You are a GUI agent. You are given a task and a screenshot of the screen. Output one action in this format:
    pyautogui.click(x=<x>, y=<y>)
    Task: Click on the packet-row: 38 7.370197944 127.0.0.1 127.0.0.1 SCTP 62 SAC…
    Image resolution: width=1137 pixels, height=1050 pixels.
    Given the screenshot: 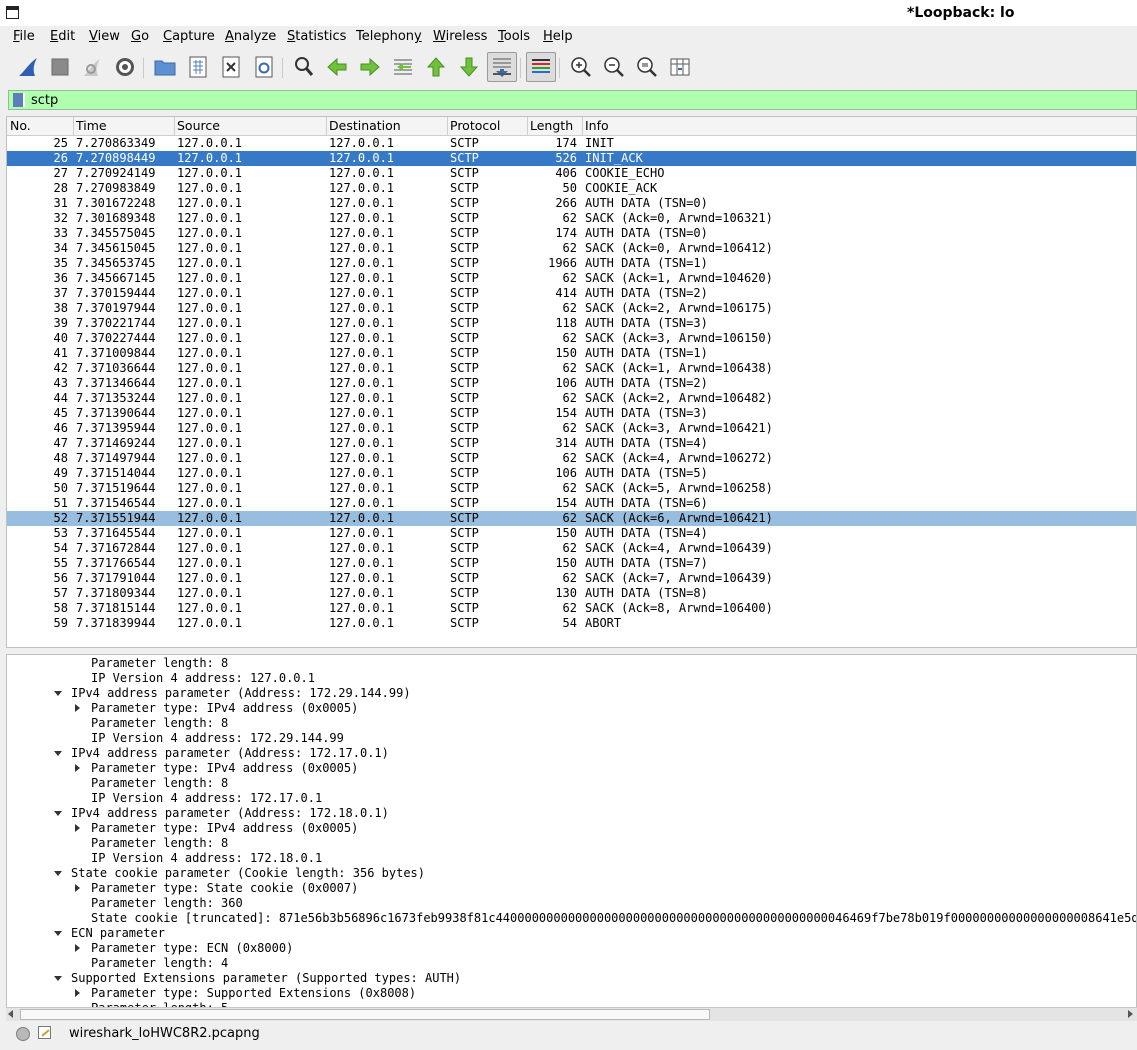 What is the action you would take?
    pyautogui.click(x=571, y=308)
    